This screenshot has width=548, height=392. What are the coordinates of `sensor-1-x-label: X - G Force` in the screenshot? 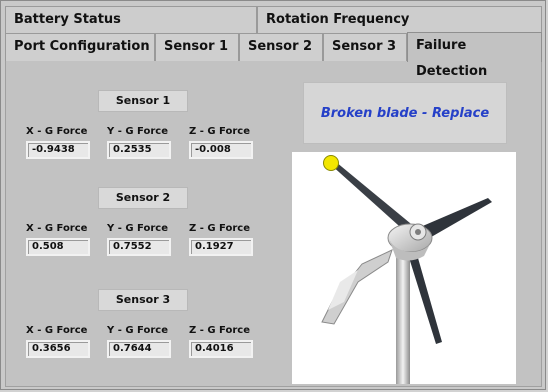 It's located at (57, 131).